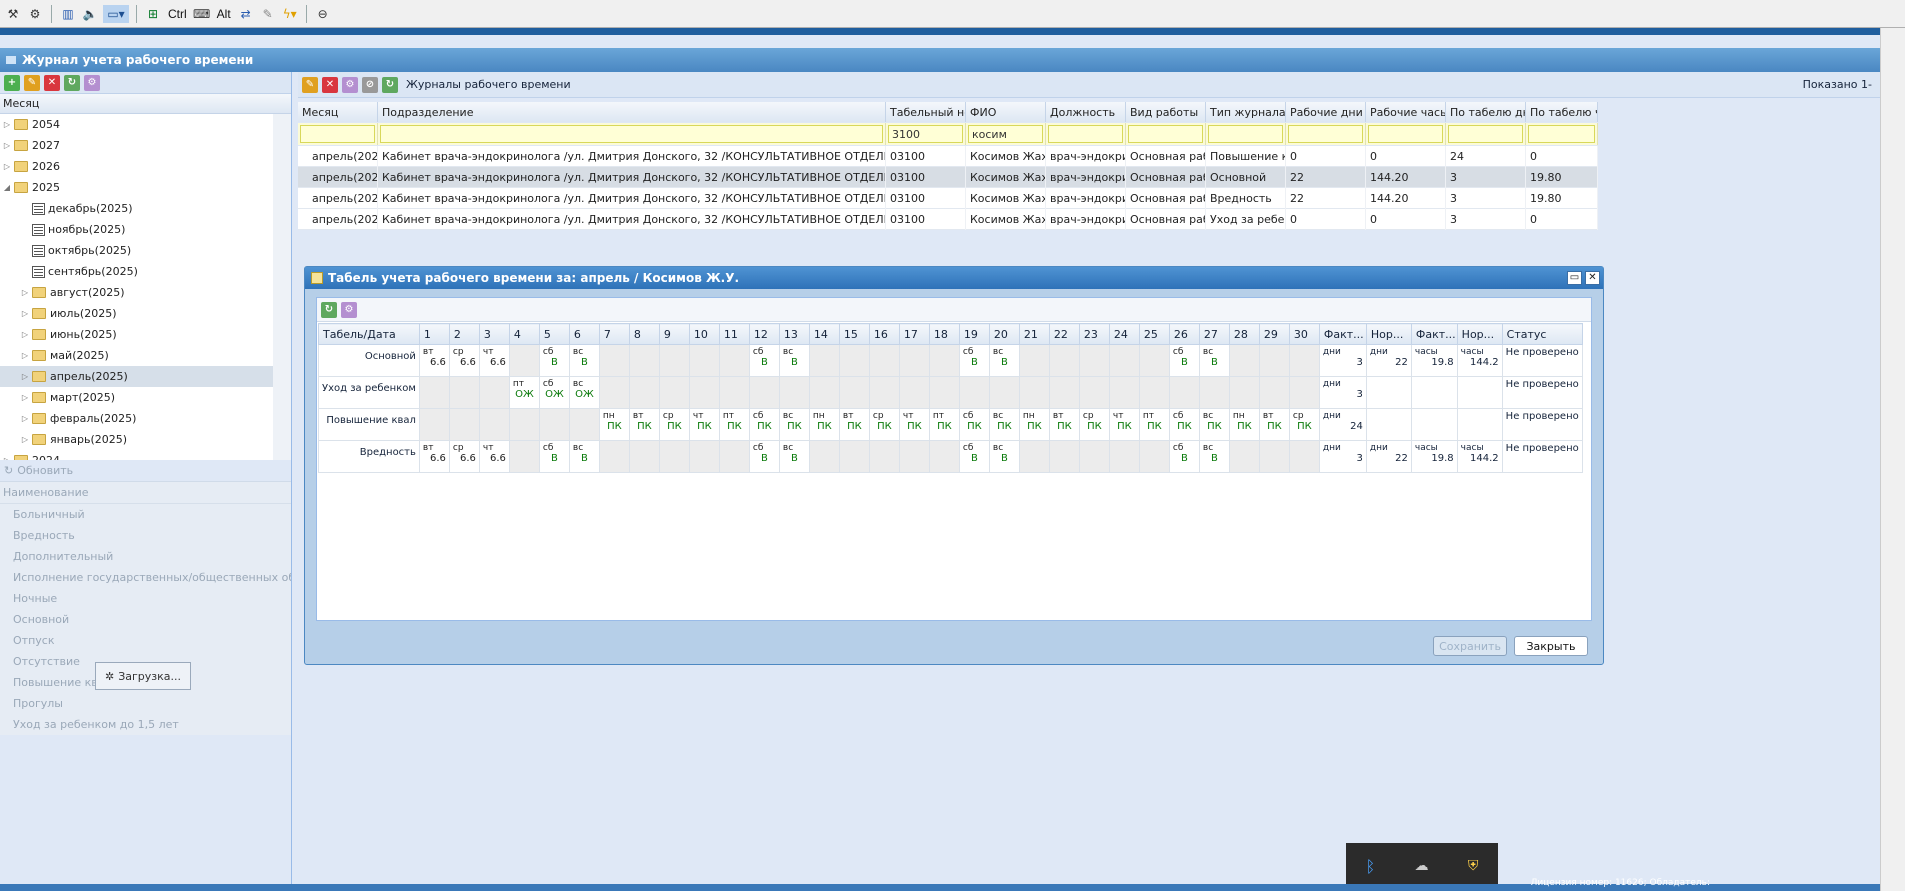 This screenshot has height=891, width=1905. Describe the element at coordinates (1304, 334) in the screenshot. I see `day-header: 30` at that location.